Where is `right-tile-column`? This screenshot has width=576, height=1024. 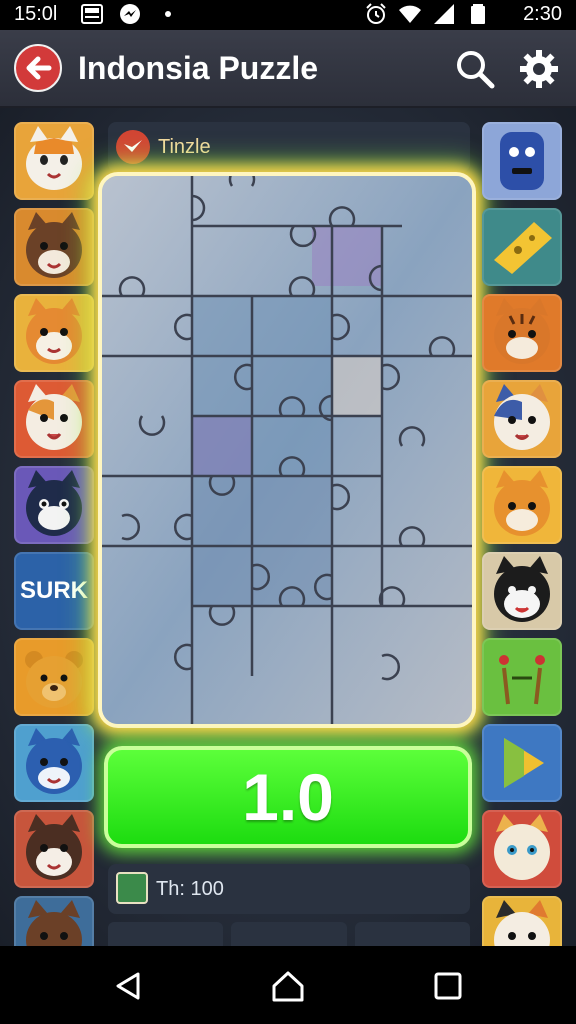 right-tile-column is located at coordinates (522, 552).